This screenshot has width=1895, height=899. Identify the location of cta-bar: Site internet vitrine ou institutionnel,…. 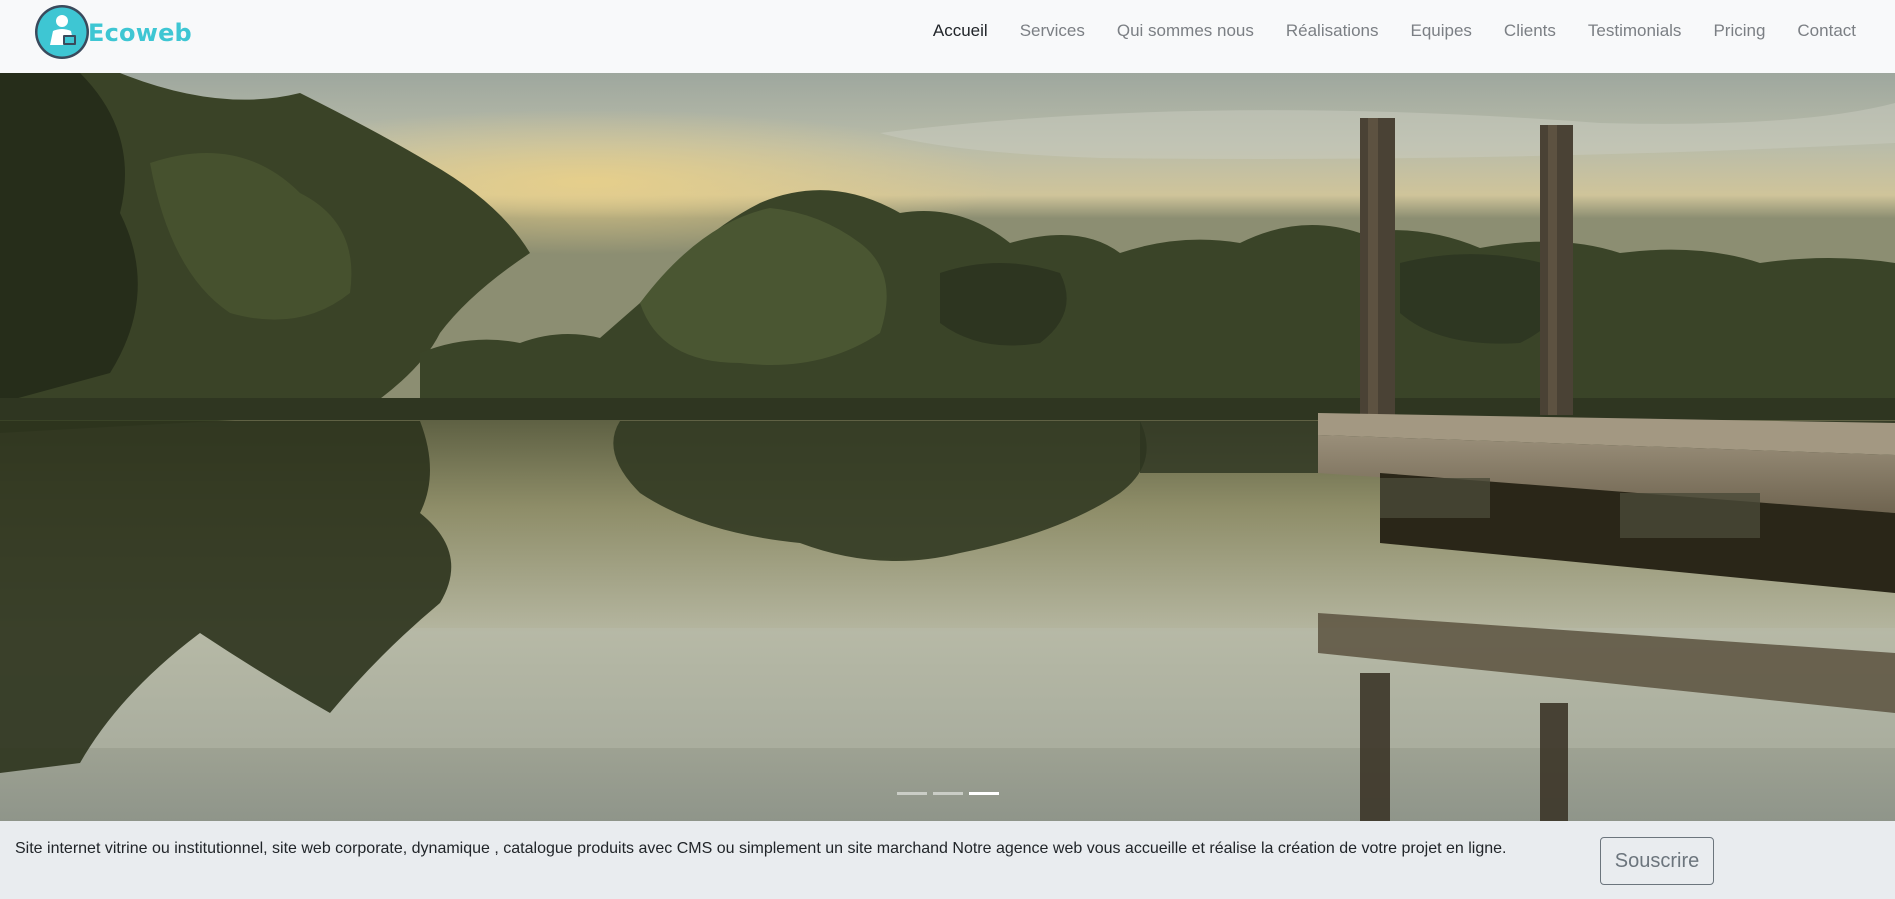
(947, 860).